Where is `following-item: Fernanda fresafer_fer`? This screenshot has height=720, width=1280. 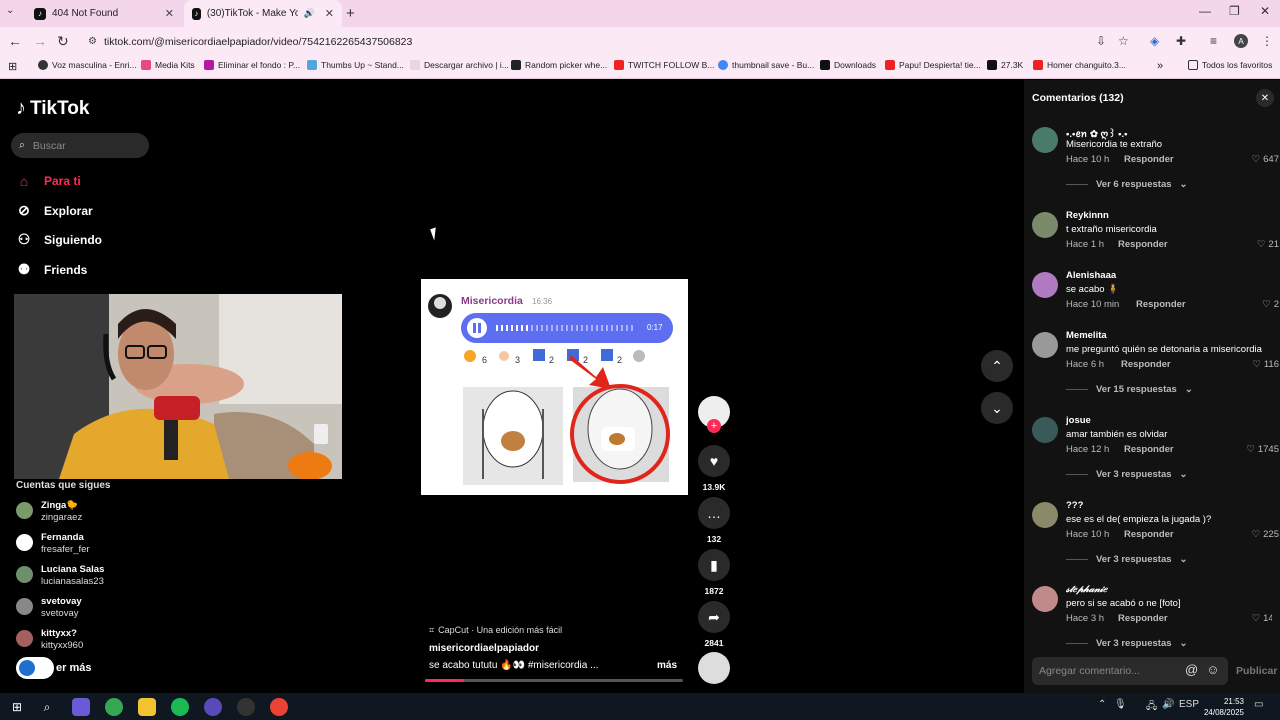
following-item: Fernanda fresafer_fer is located at coordinates (53, 544).